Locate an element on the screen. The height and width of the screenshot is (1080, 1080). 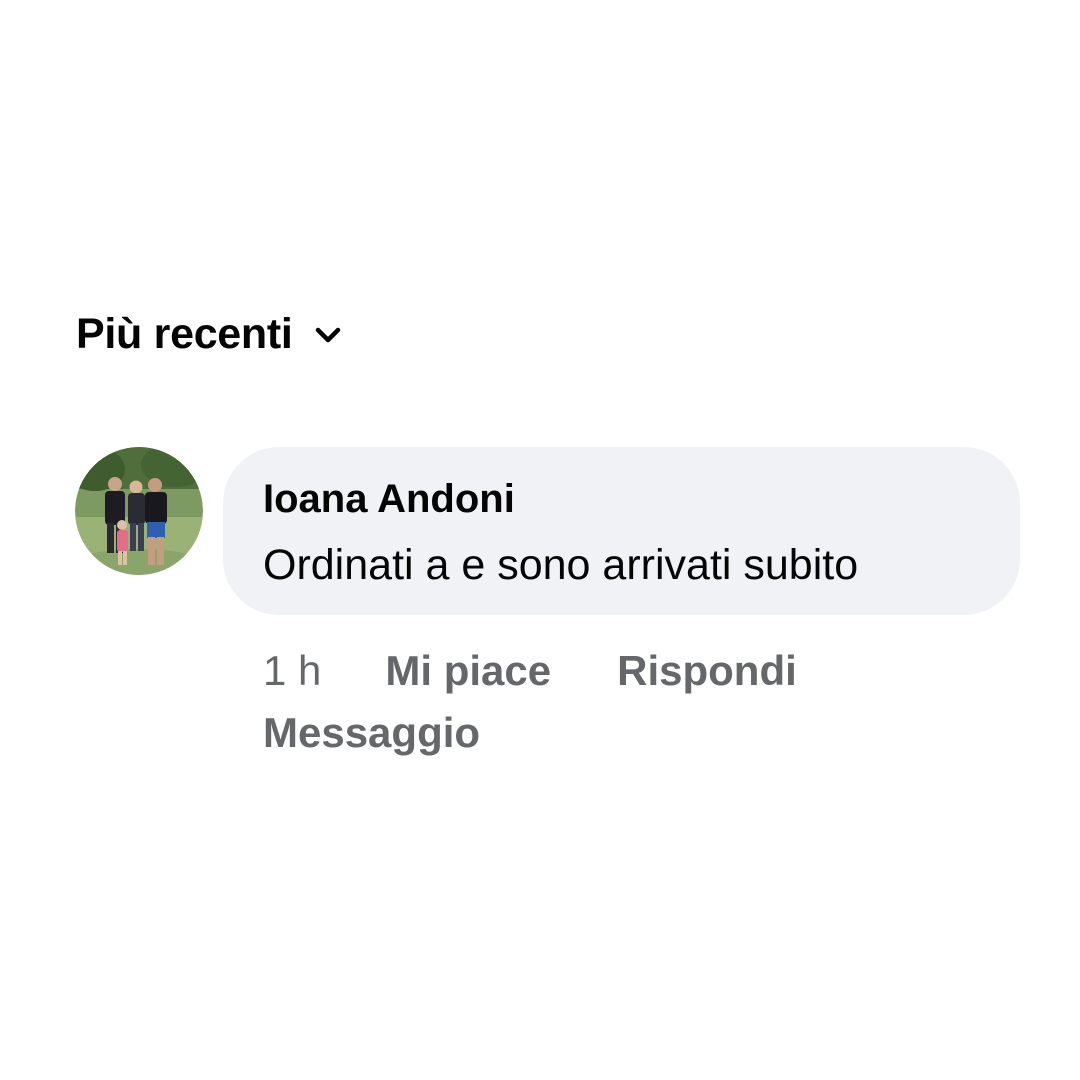
sort-dropdown: Più recenti is located at coordinates (209, 334).